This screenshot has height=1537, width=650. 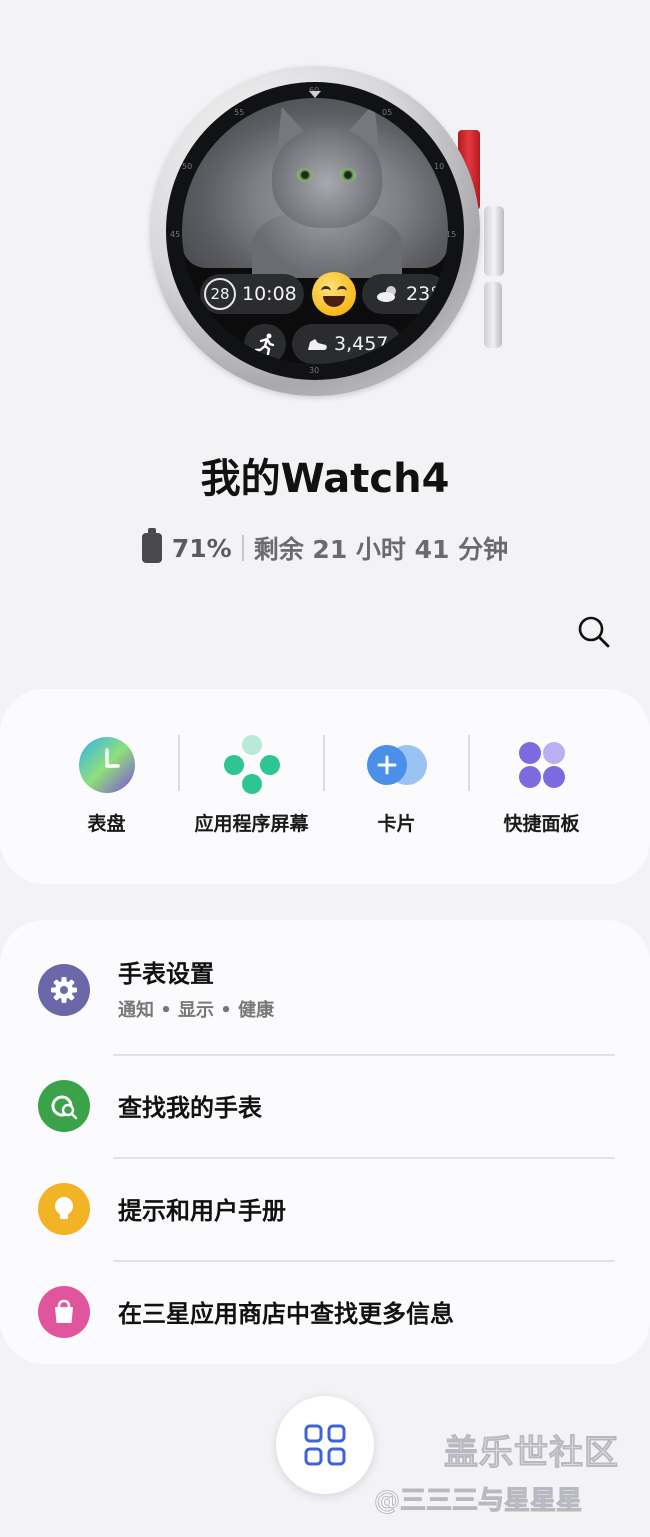 What do you see at coordinates (190, 1108) in the screenshot?
I see `menu-item-title: 查找我的手表` at bounding box center [190, 1108].